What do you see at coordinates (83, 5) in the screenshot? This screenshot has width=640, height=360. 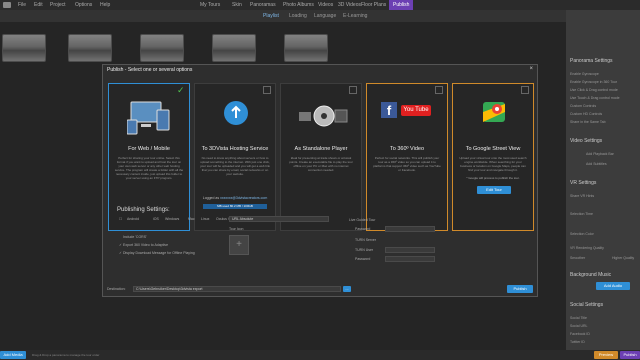 I see `menu-options: Options` at bounding box center [83, 5].